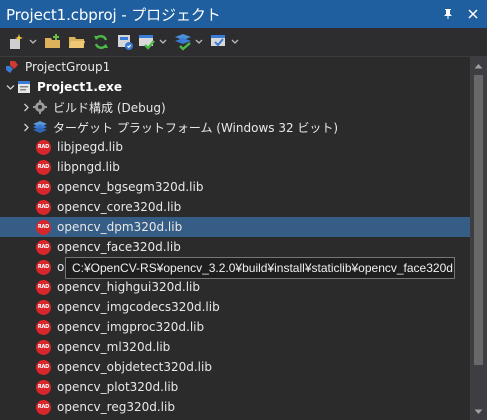  Describe the element at coordinates (138, 307) in the screenshot. I see `tree-label: opencv_imgcodecs320d.lib` at that location.